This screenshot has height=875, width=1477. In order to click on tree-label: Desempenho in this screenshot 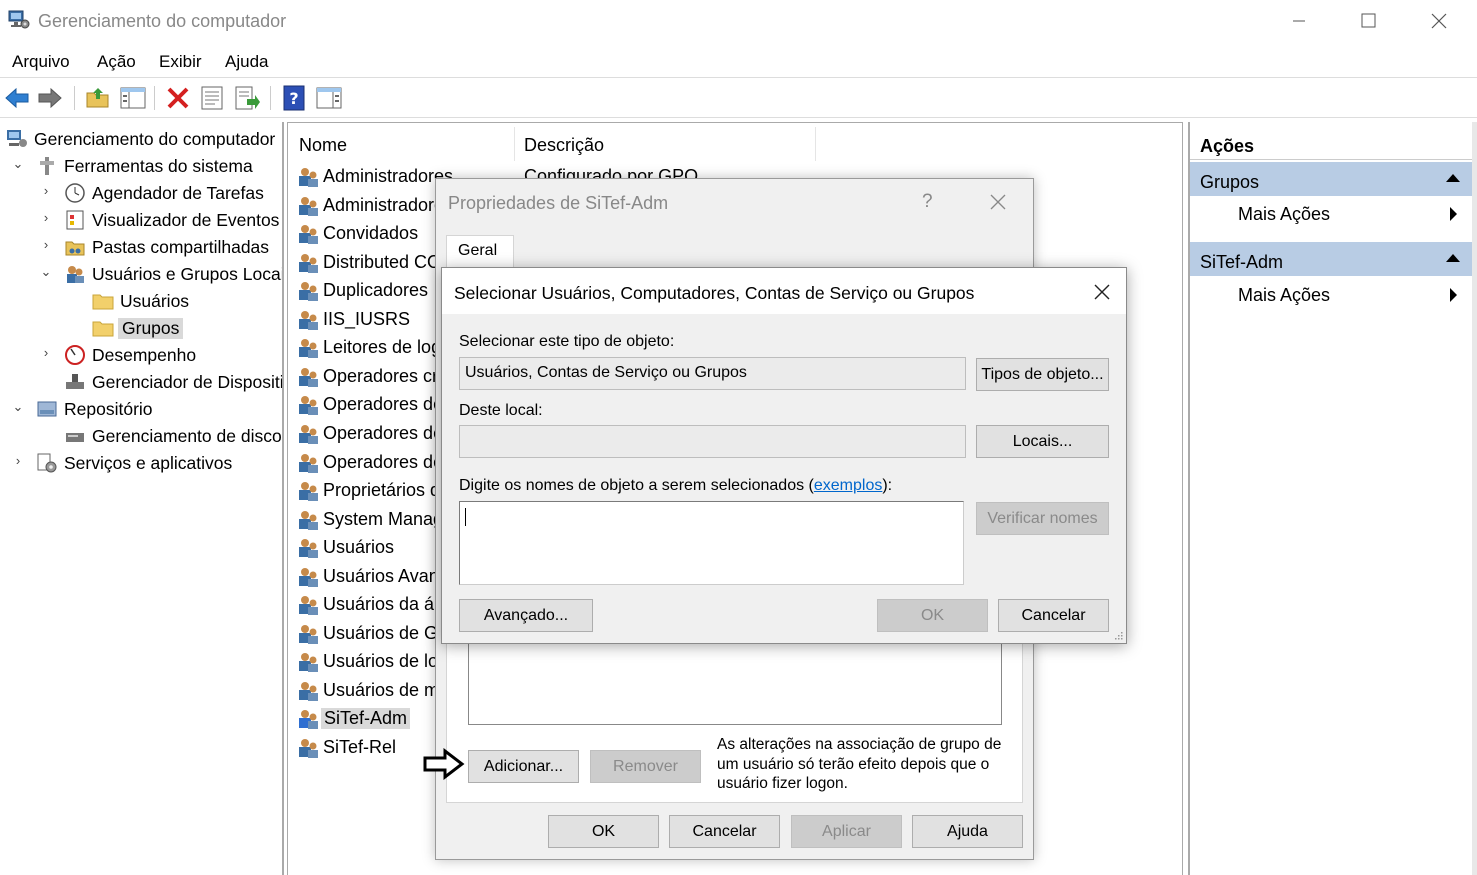, I will do `click(144, 355)`.